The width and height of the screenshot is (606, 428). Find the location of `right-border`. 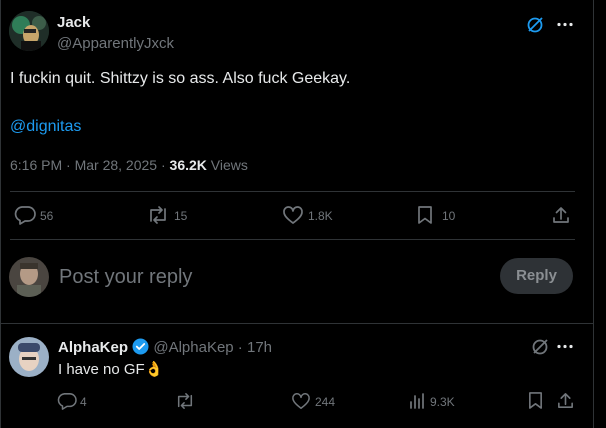

right-border is located at coordinates (593, 214).